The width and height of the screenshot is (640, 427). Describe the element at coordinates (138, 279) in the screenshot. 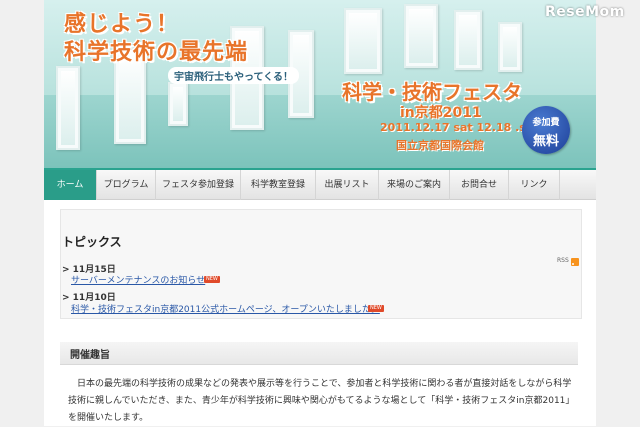

I see `news-link: サーバーメンテナンスのお知らせ` at that location.